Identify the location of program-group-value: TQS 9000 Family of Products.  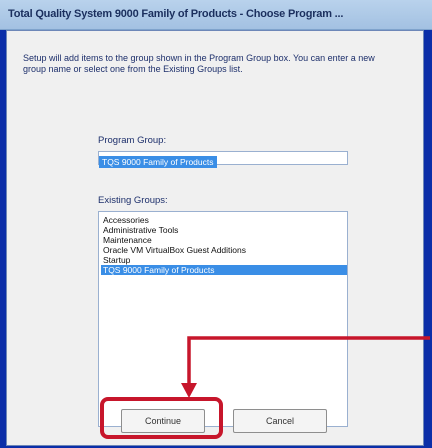
(158, 162).